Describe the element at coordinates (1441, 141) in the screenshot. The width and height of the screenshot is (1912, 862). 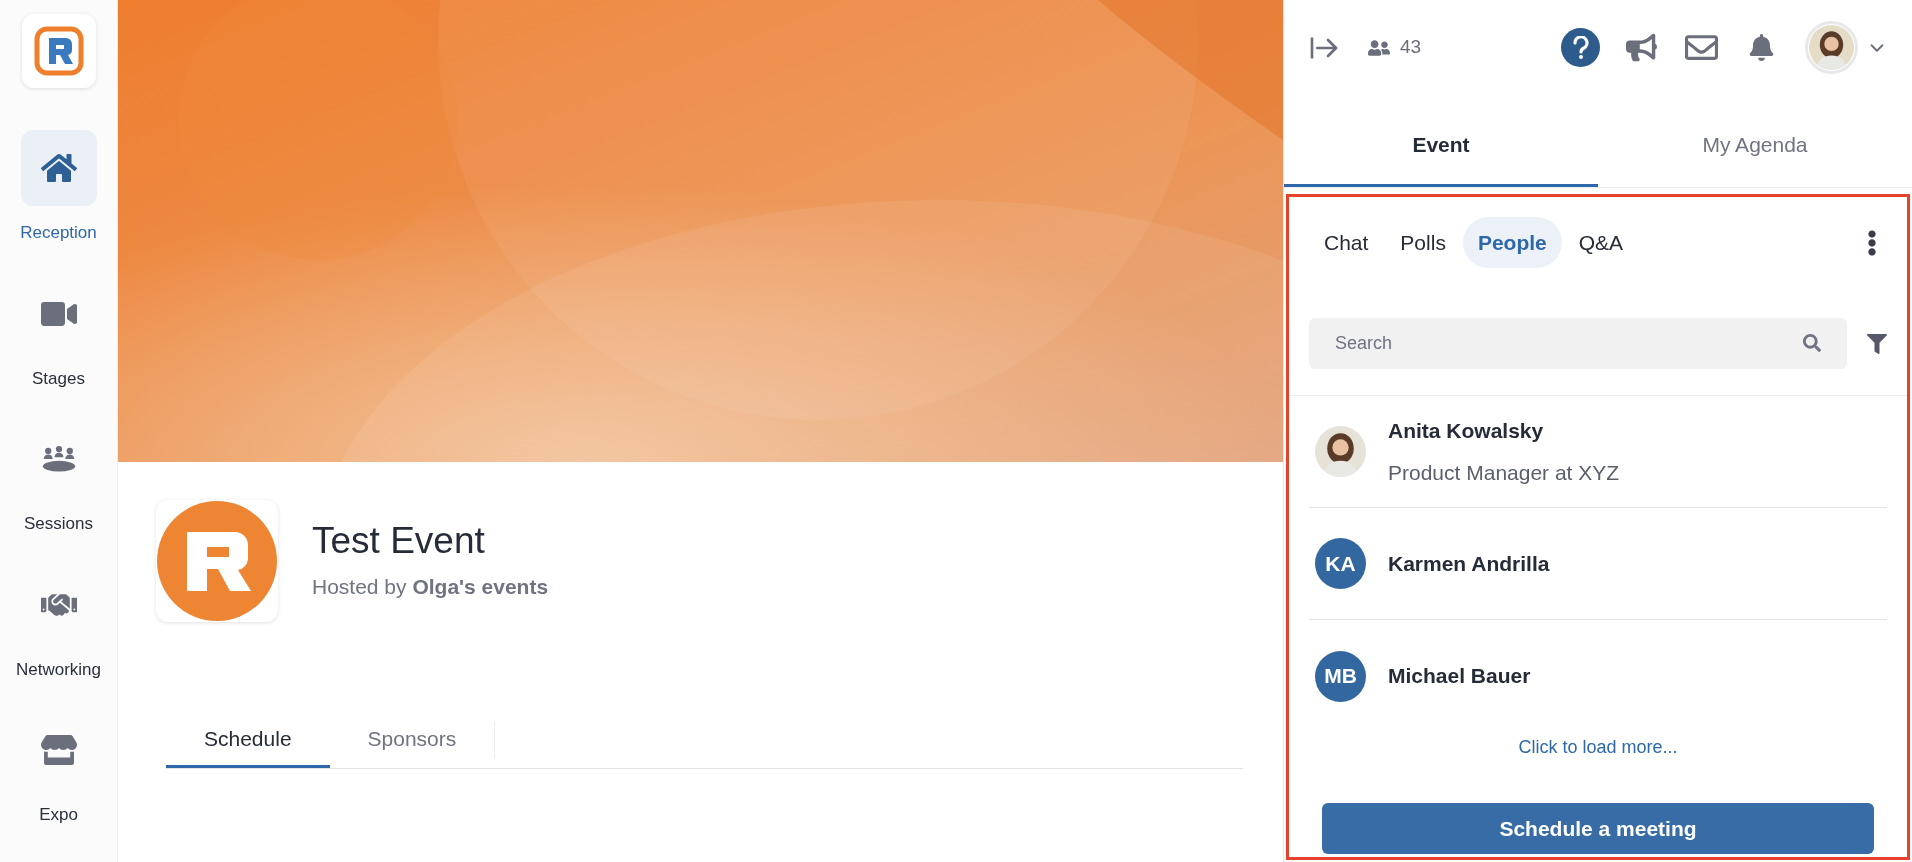
I see `panel-tab: Event` at that location.